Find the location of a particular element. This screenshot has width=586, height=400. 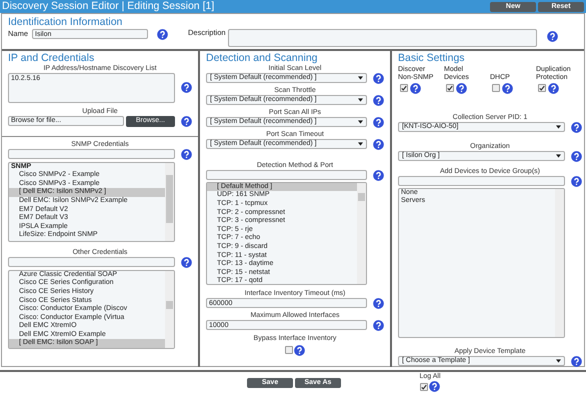

section-title: IP and Credentials is located at coordinates (52, 58).